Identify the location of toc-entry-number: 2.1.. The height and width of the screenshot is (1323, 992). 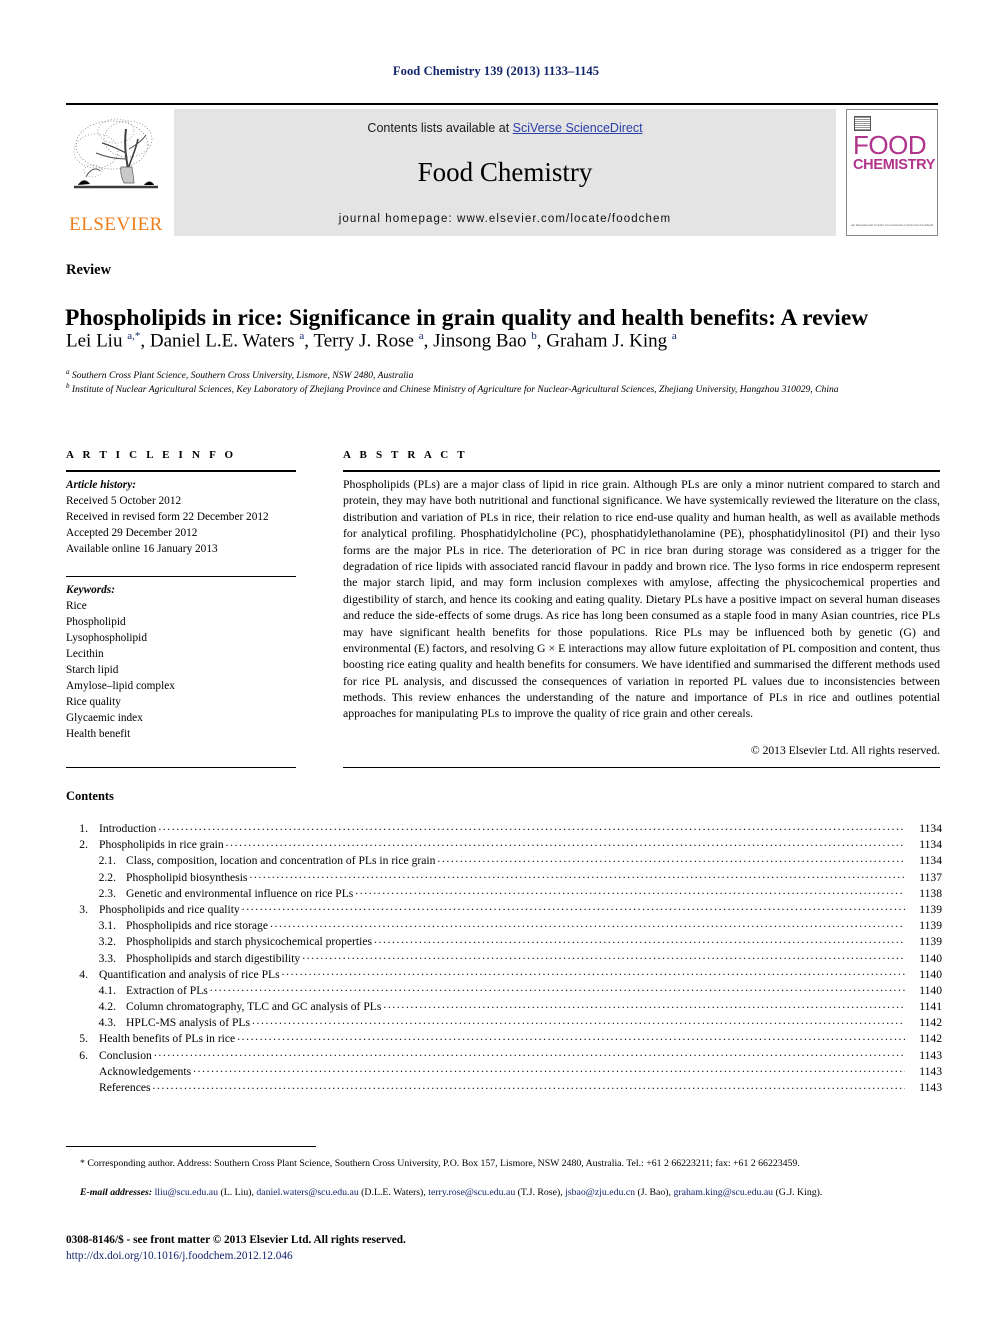
(107, 861).